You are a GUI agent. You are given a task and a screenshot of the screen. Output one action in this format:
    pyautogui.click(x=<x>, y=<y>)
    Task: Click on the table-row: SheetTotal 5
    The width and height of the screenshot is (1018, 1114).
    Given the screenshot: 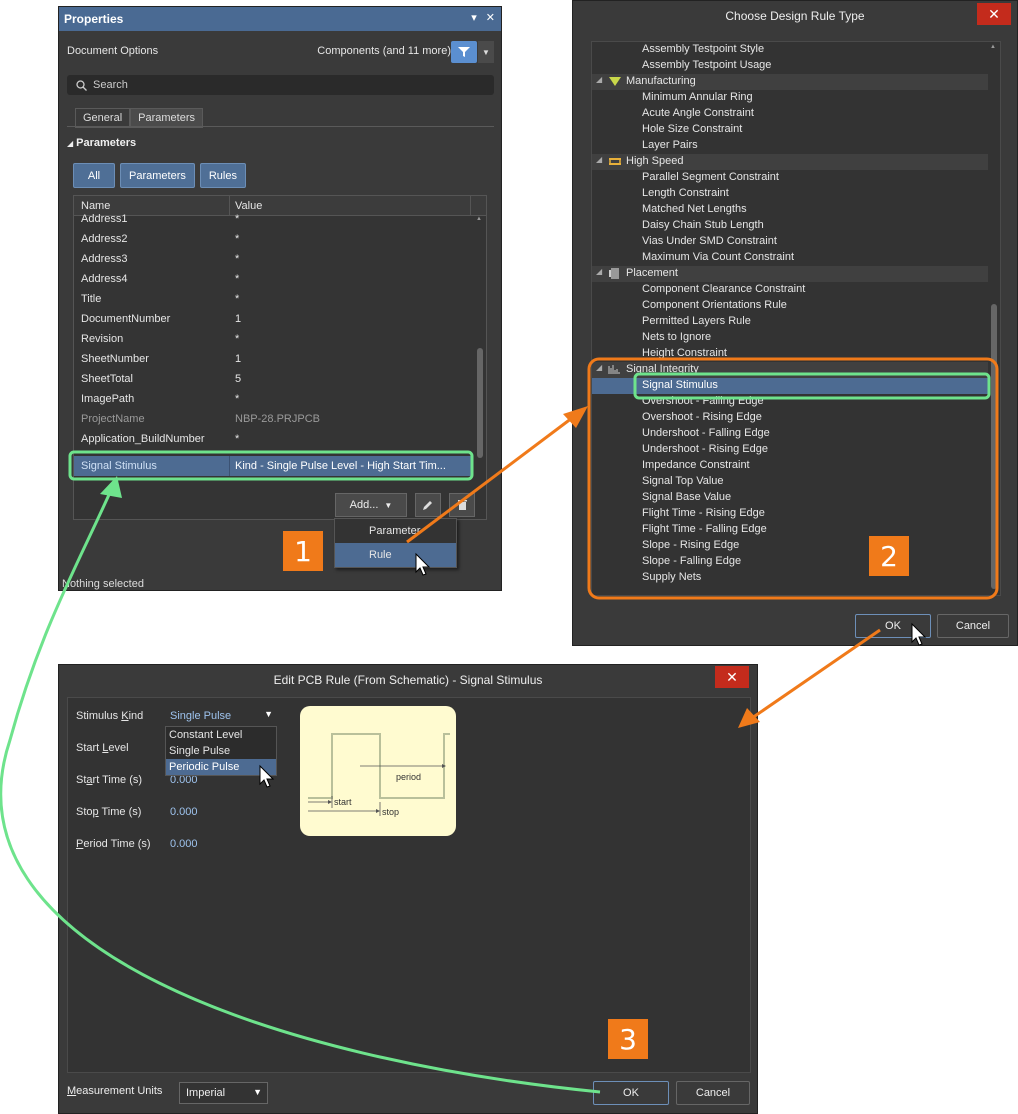 What is the action you would take?
    pyautogui.click(x=274, y=380)
    